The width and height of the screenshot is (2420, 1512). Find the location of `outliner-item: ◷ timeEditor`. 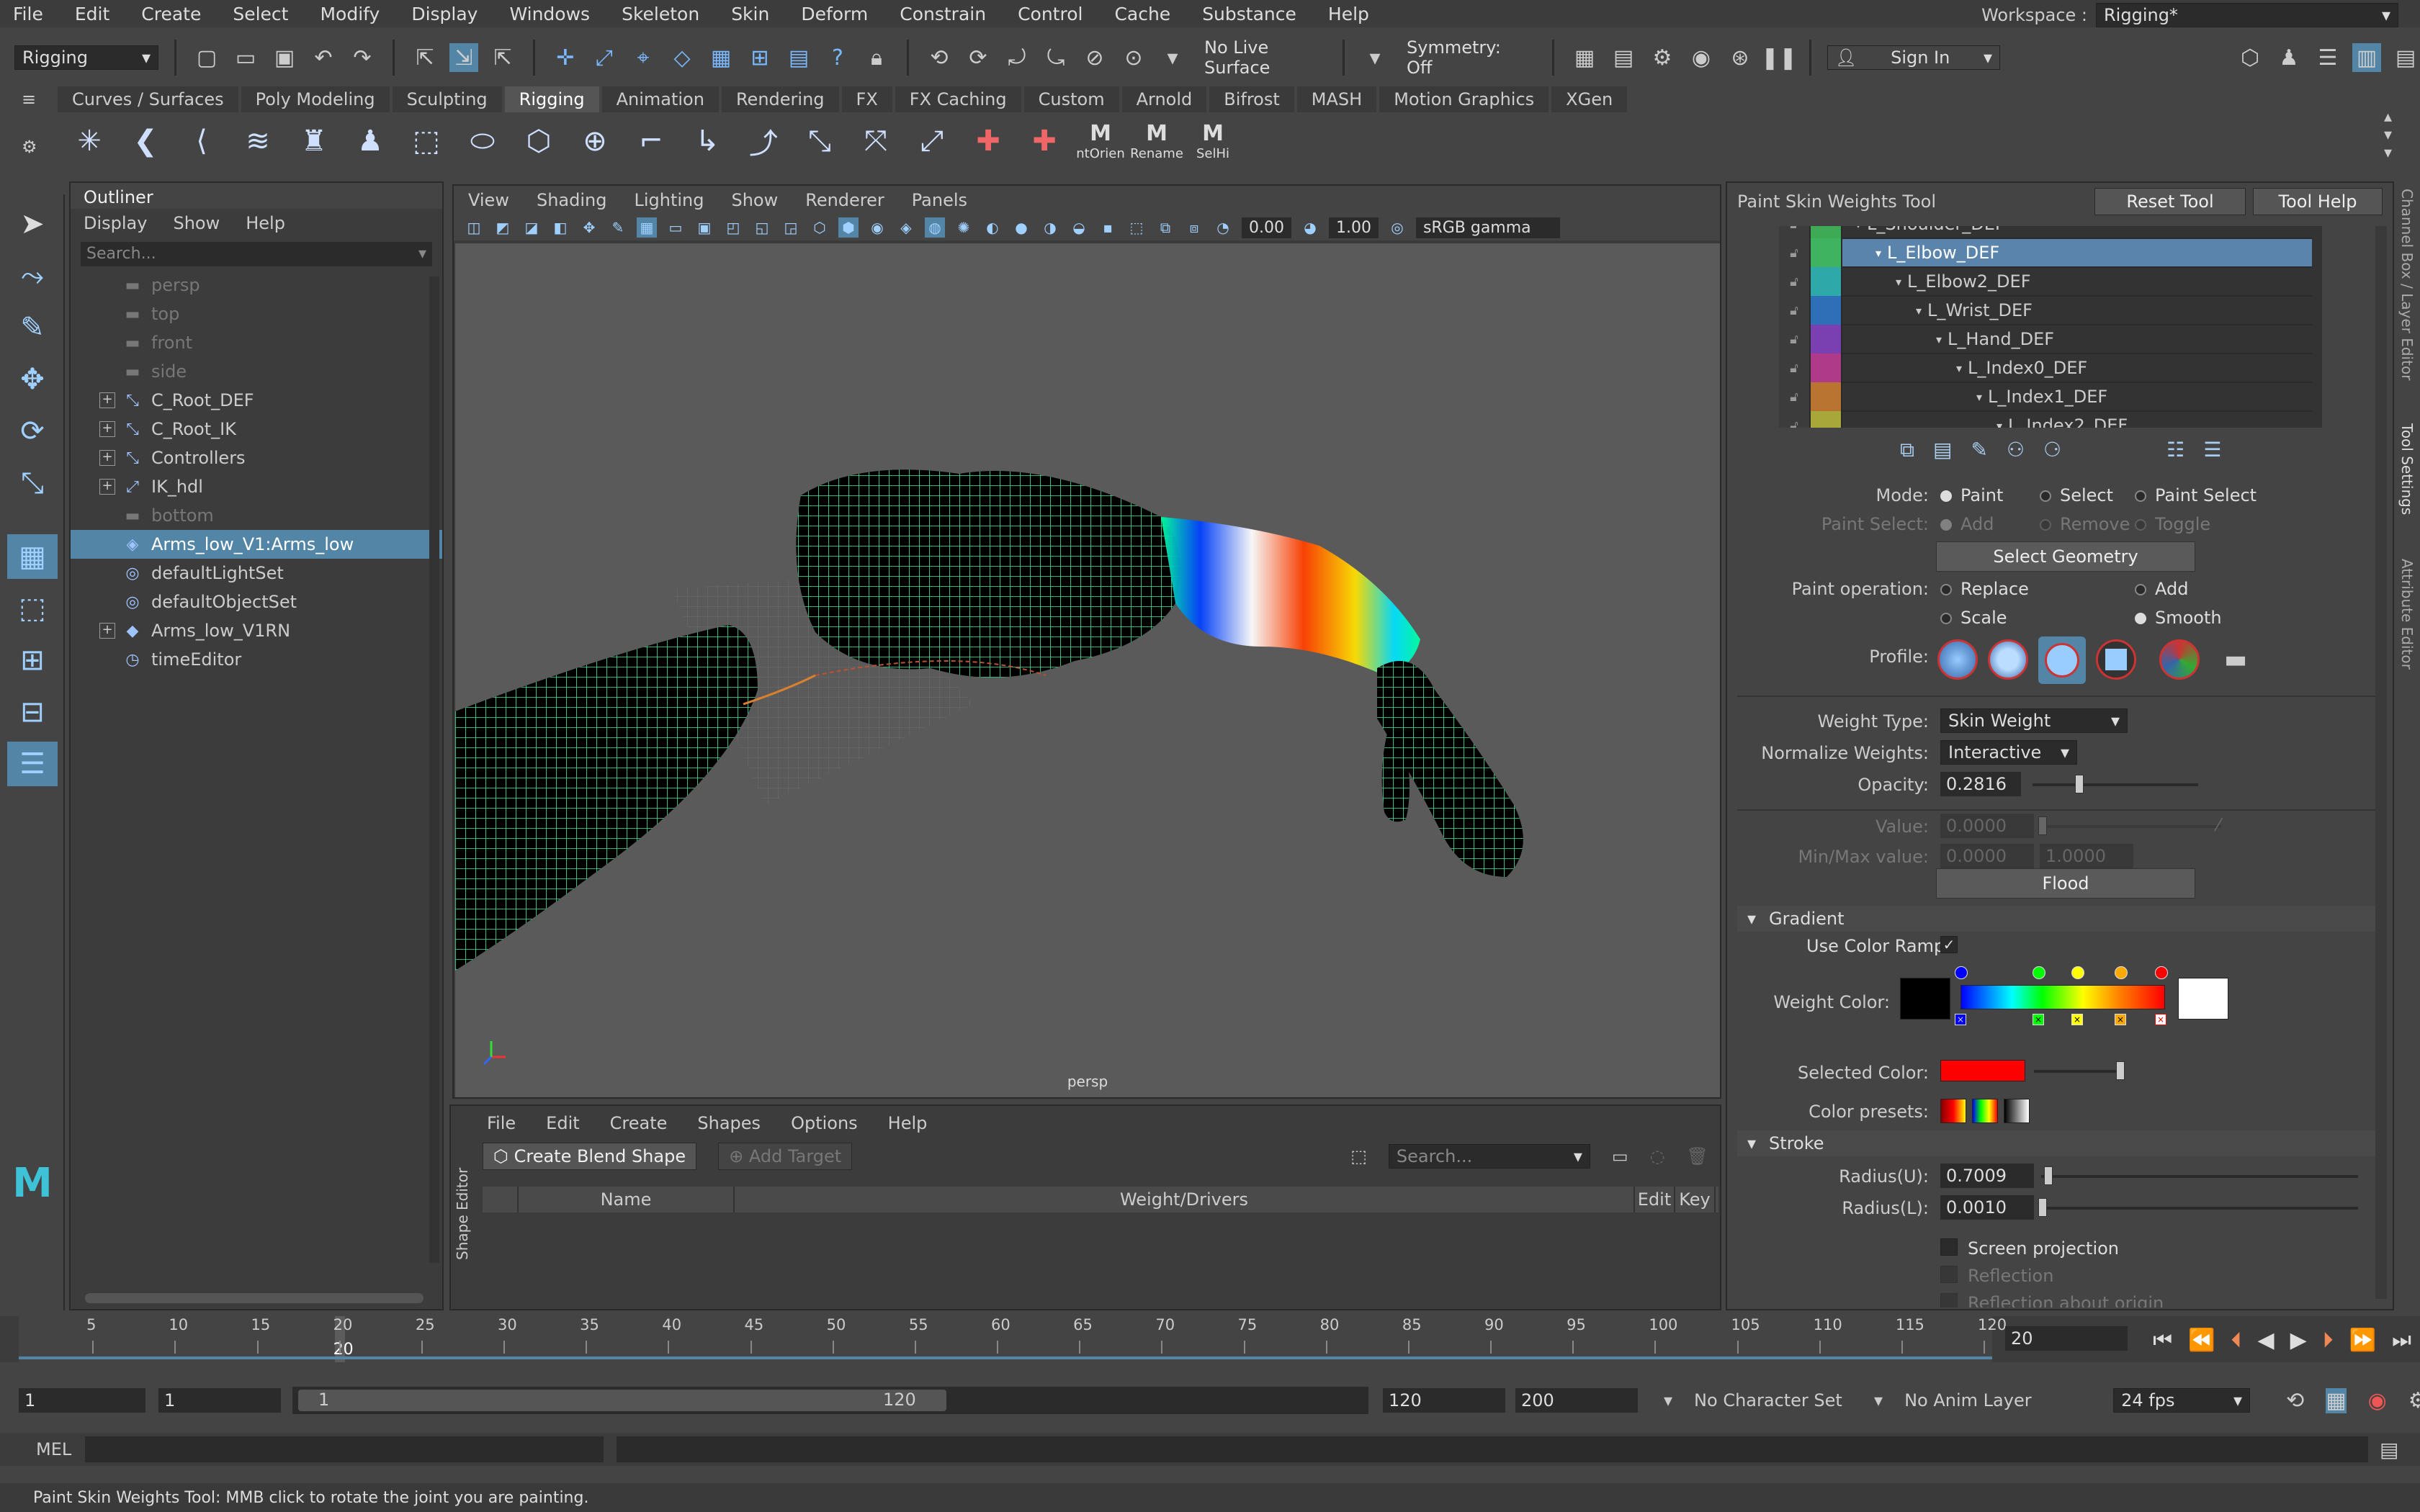

outliner-item: ◷ timeEditor is located at coordinates (256, 659).